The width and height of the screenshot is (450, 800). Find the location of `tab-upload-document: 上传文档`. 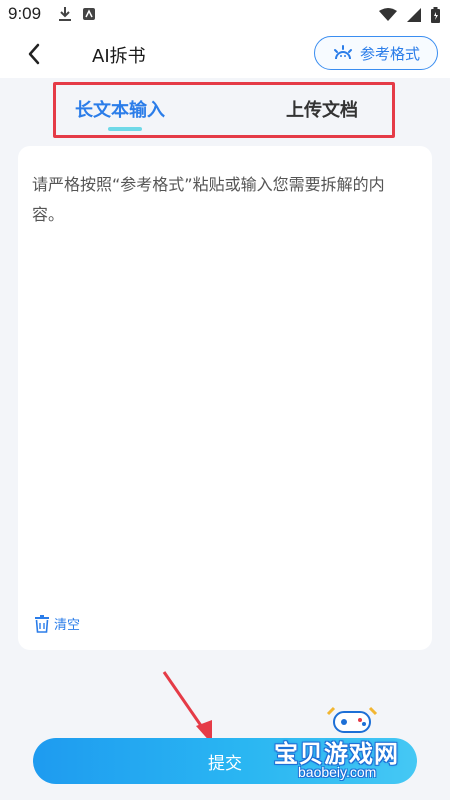

tab-upload-document: 上传文档 is located at coordinates (322, 109).